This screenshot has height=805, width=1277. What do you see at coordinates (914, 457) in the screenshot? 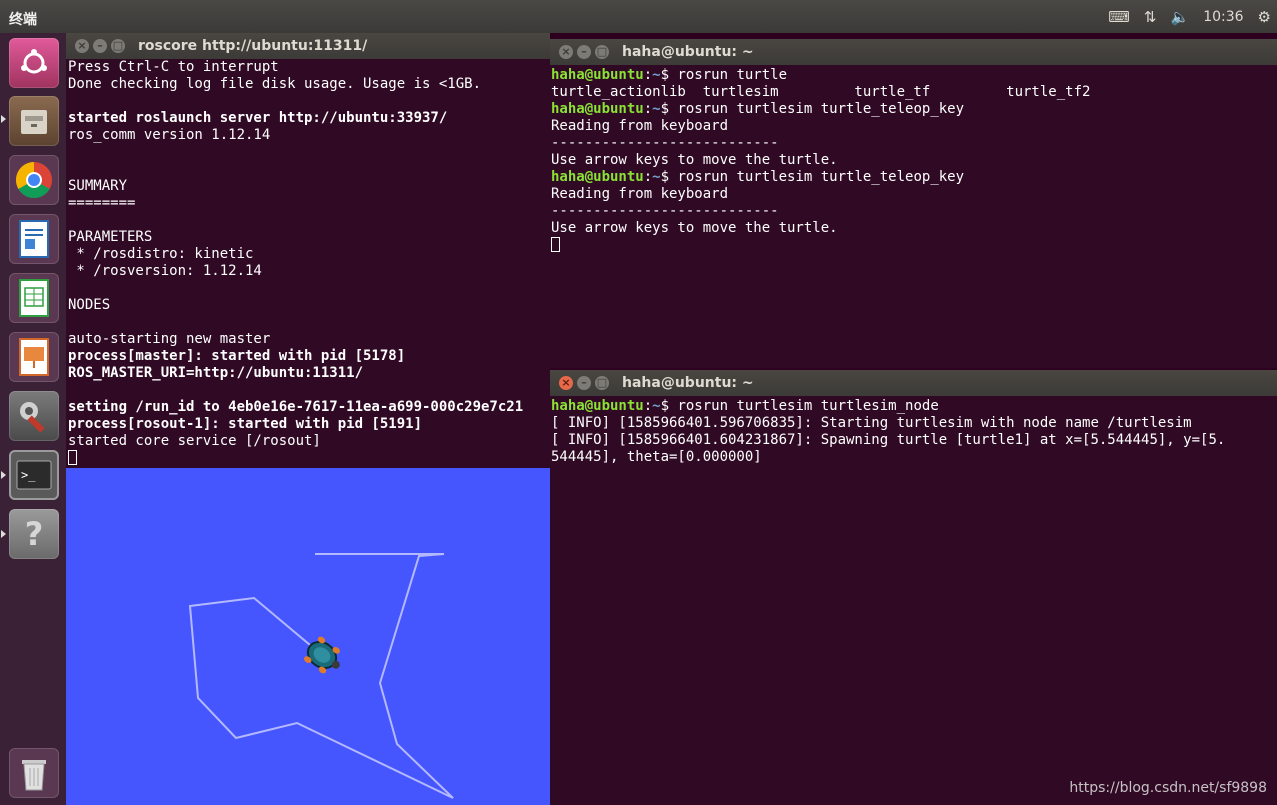
I see `terminal-line: 544445], theta=[0.000000]` at bounding box center [914, 457].